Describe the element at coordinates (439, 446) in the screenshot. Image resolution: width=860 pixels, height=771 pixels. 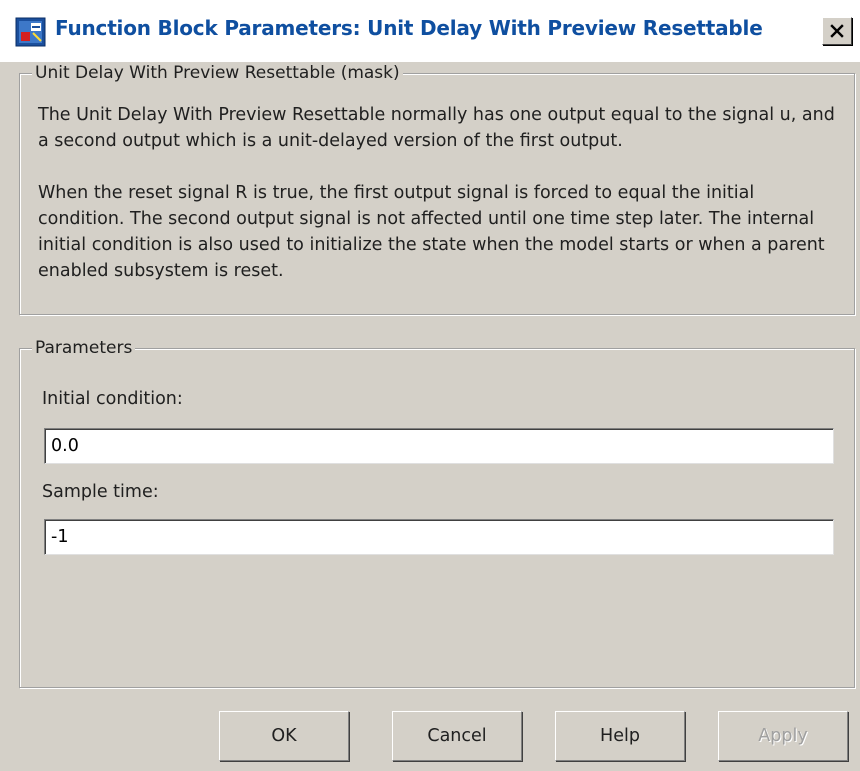
I see `initial-condition-input` at that location.